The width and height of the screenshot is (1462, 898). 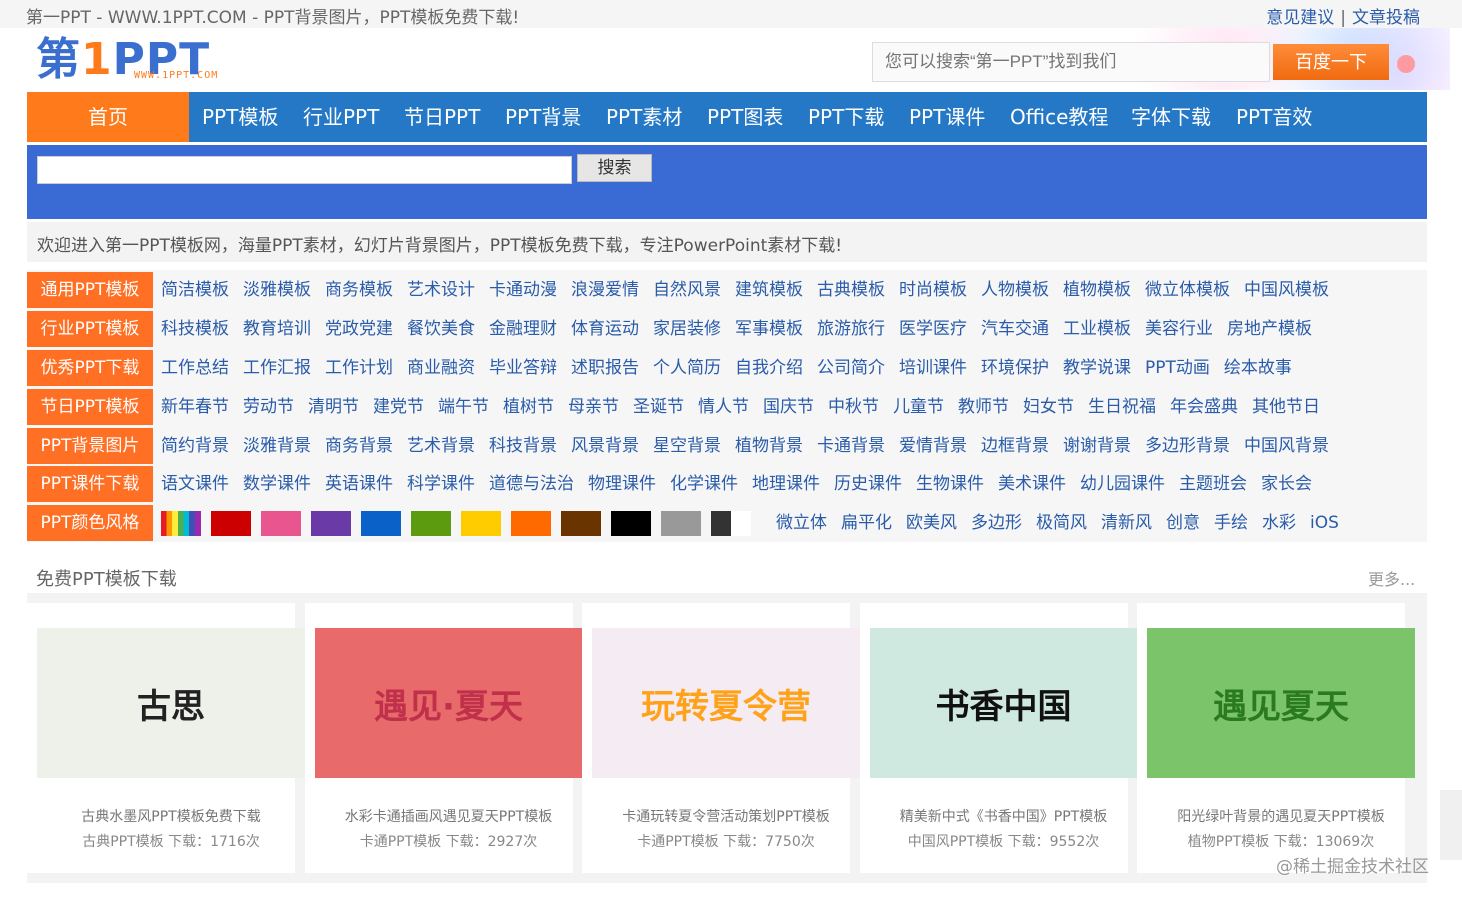 What do you see at coordinates (931, 523) in the screenshot?
I see `style-link: 欧美风` at bounding box center [931, 523].